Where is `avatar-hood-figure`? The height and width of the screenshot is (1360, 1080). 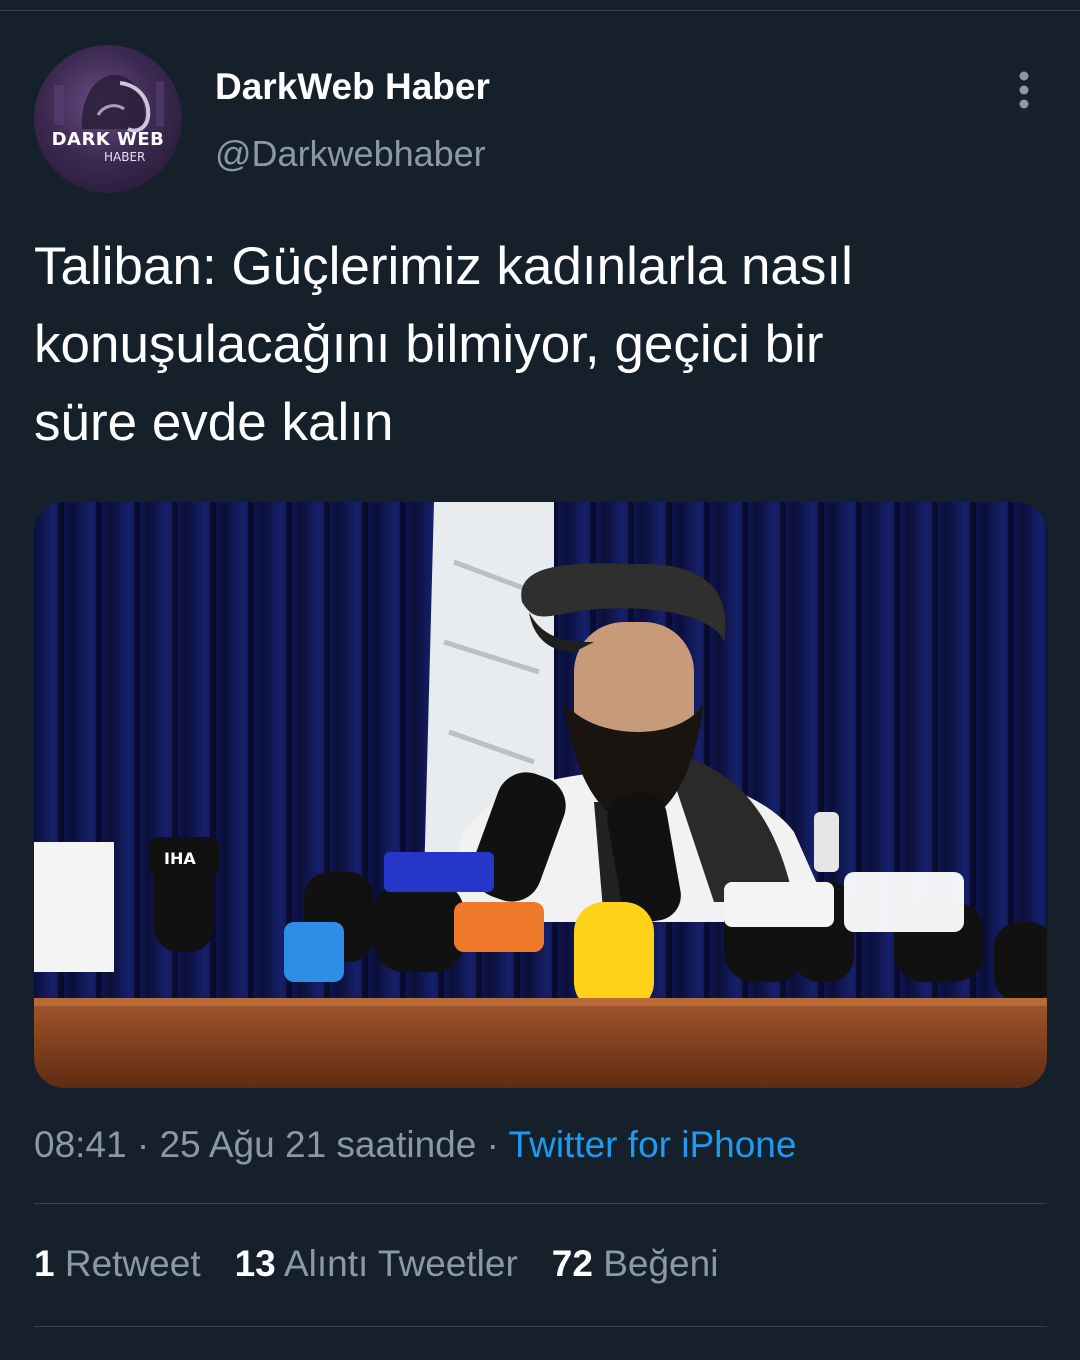 avatar-hood-figure is located at coordinates (109, 104).